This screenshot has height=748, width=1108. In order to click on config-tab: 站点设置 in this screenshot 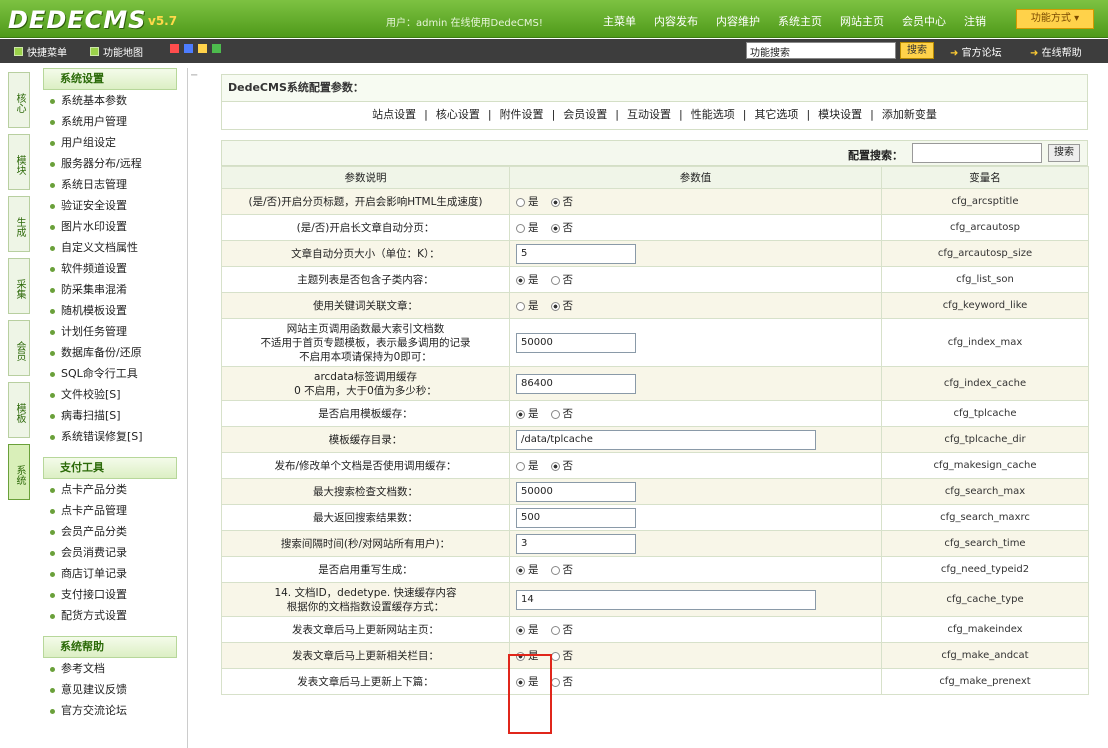, I will do `click(394, 114)`.